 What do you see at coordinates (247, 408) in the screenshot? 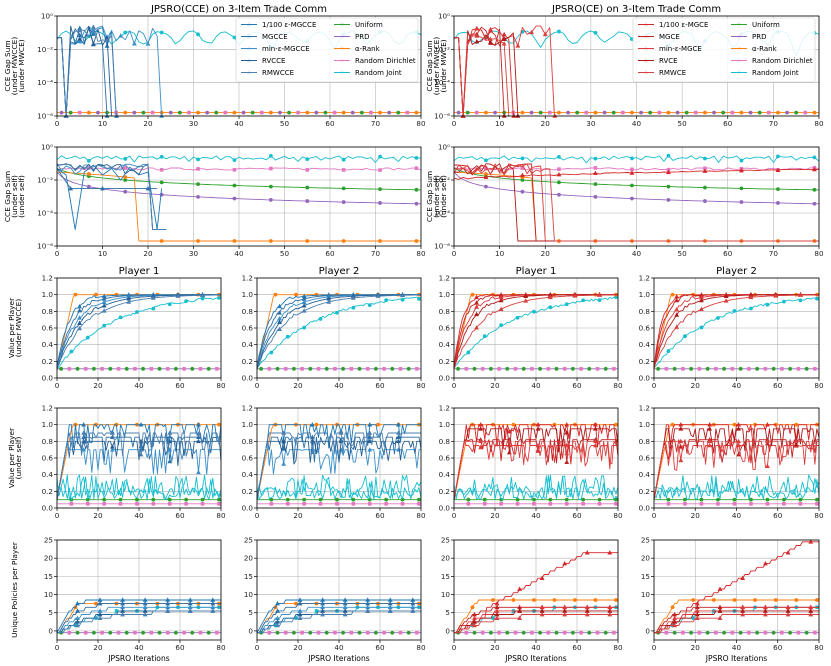
I see `y-tick-label: 1.2` at bounding box center [247, 408].